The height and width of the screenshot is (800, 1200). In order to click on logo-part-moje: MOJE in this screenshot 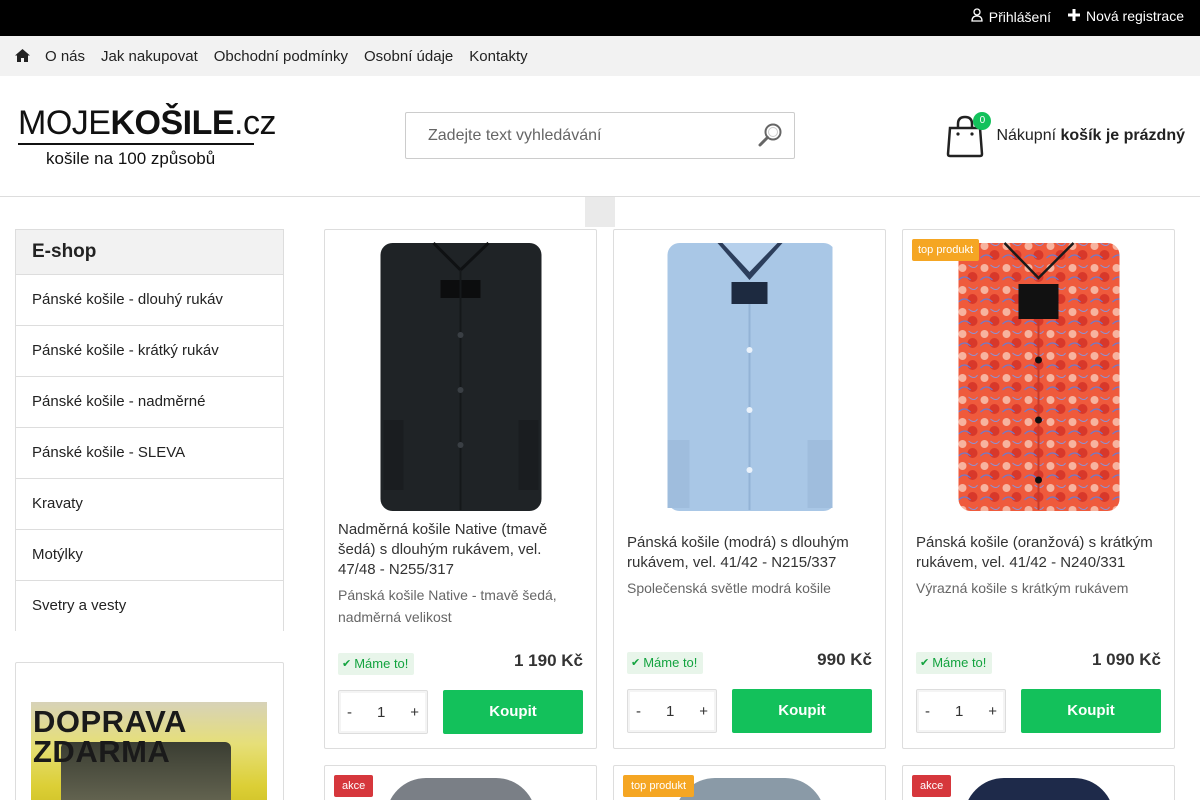, I will do `click(64, 123)`.